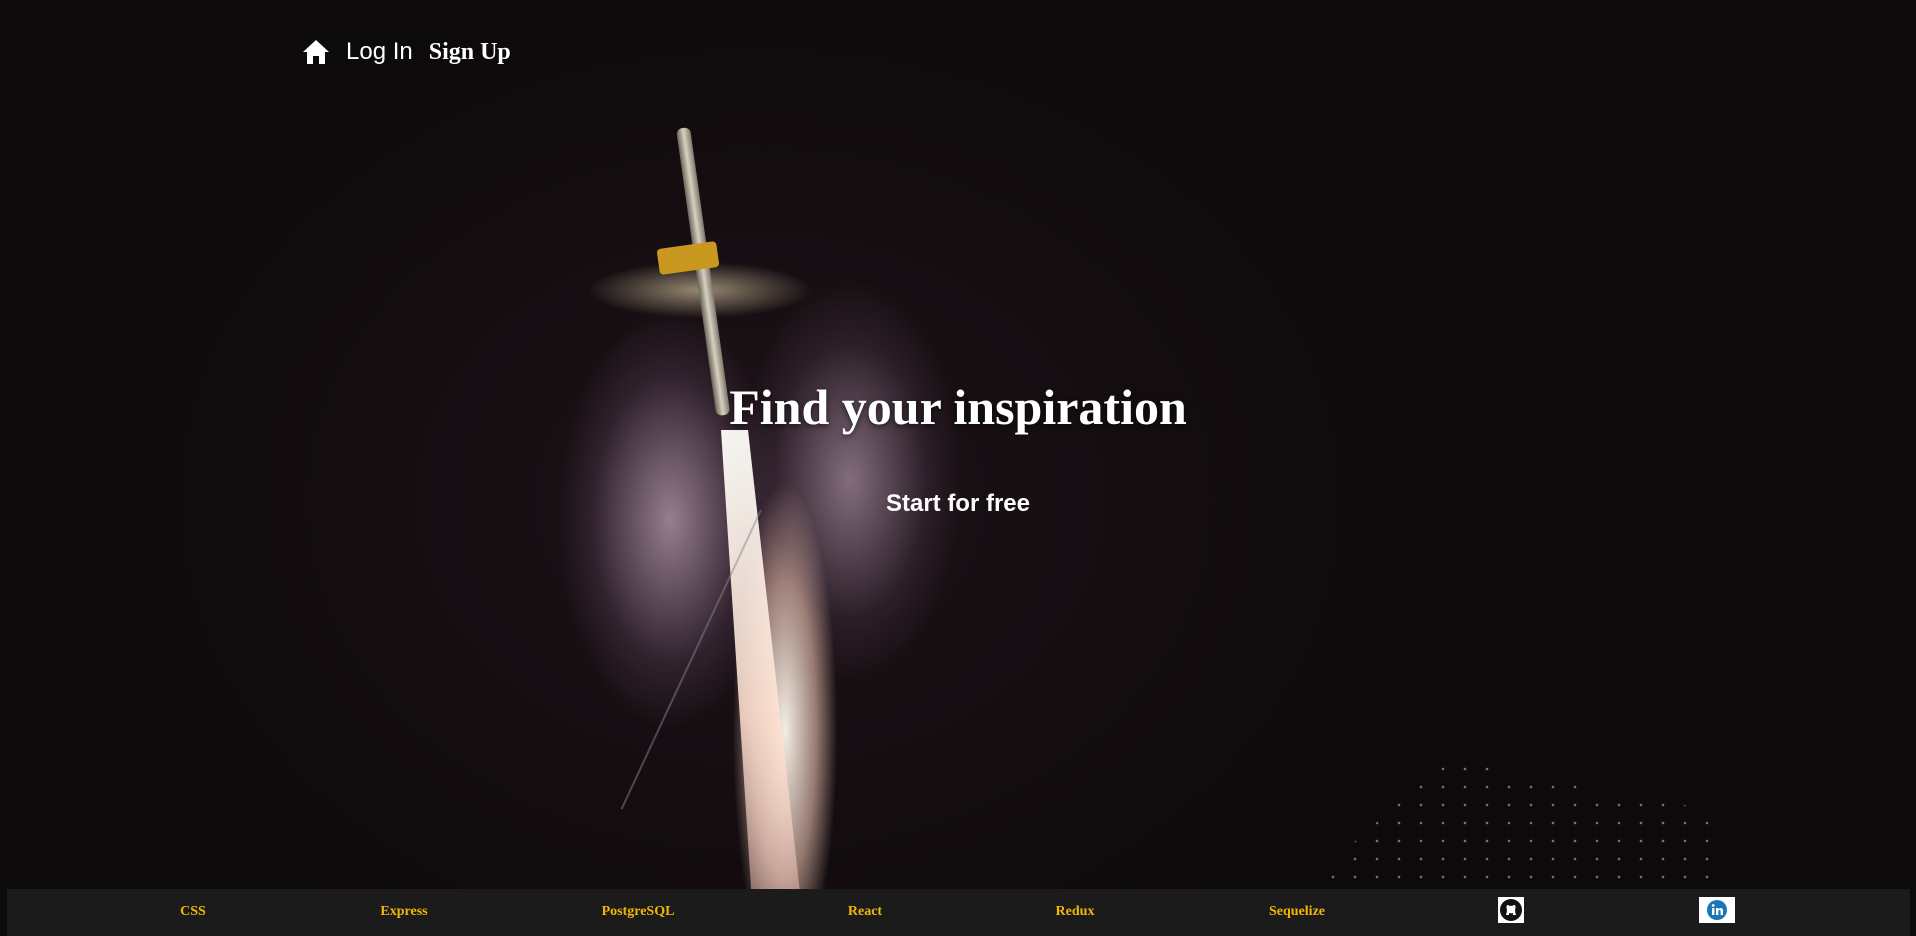 The height and width of the screenshot is (936, 1916). I want to click on top-nav: Log In Sign Up, so click(406, 52).